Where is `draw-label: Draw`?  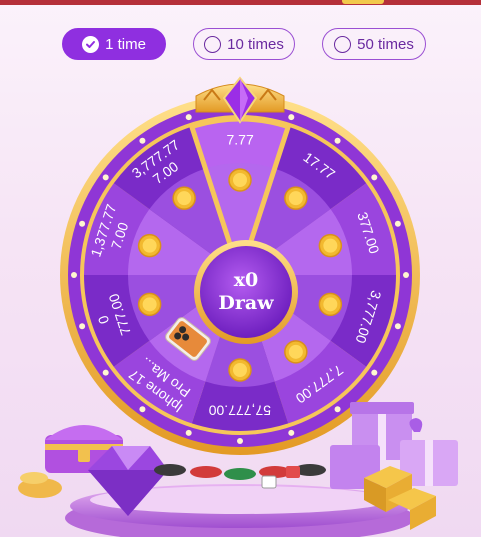 draw-label: Draw is located at coordinates (246, 303).